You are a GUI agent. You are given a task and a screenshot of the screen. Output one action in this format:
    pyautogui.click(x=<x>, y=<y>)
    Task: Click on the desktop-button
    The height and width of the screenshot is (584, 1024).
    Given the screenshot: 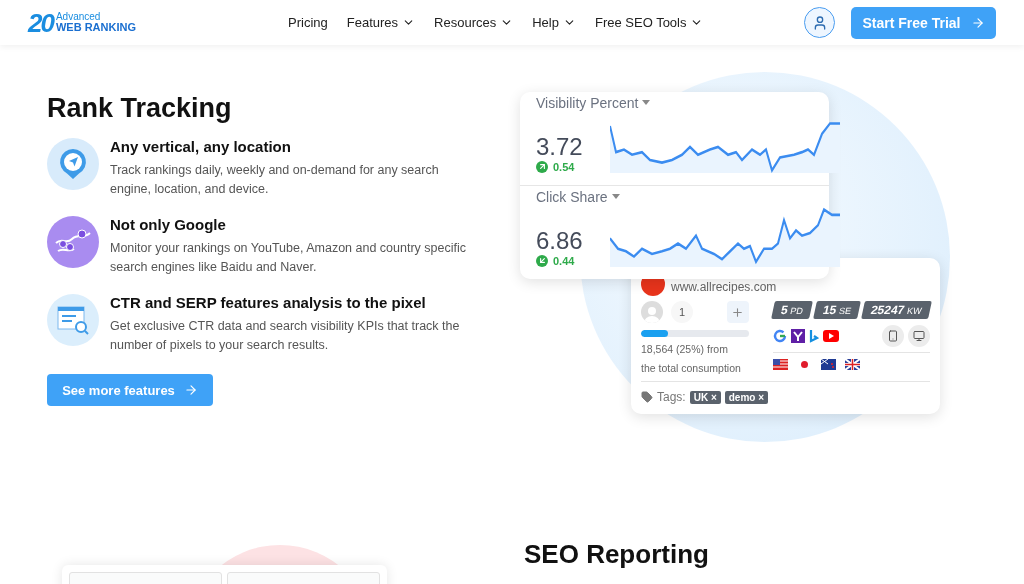 What is the action you would take?
    pyautogui.click(x=919, y=336)
    